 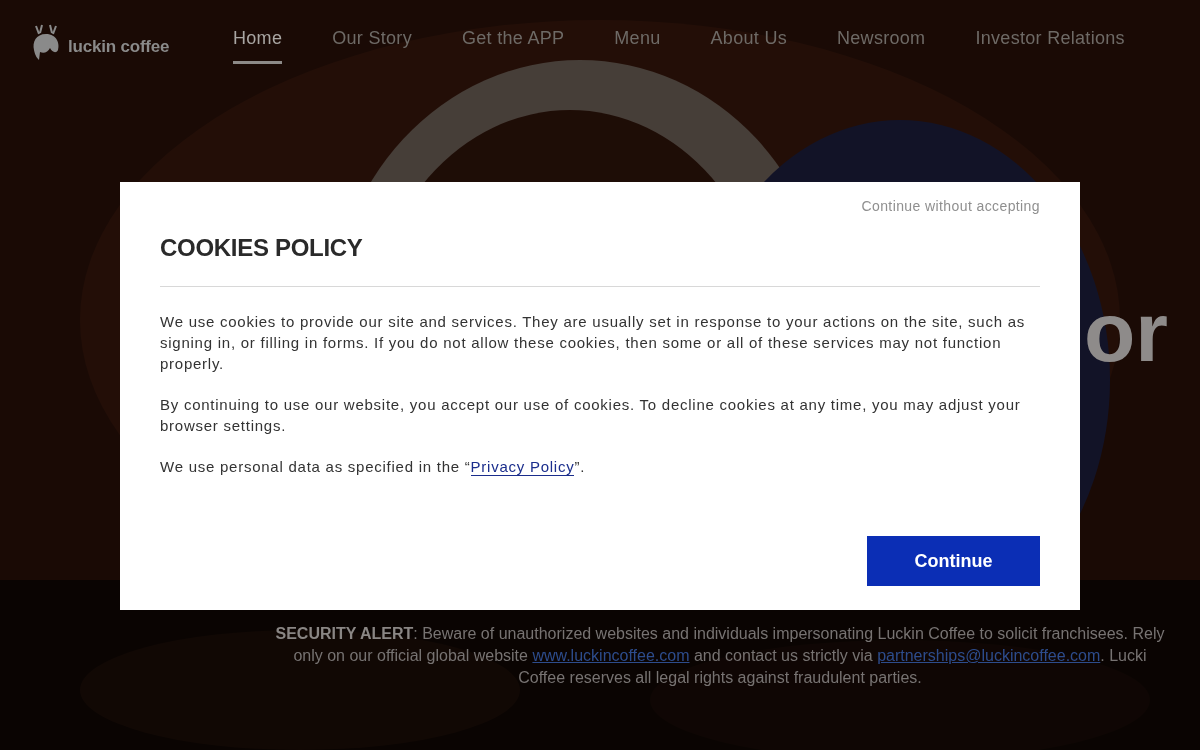 What do you see at coordinates (591, 415) in the screenshot?
I see `policy-paragraph: By continuing to use our website, you accept our use of cookies. To decline cookies at any time, you may adjust your browser settings.` at bounding box center [591, 415].